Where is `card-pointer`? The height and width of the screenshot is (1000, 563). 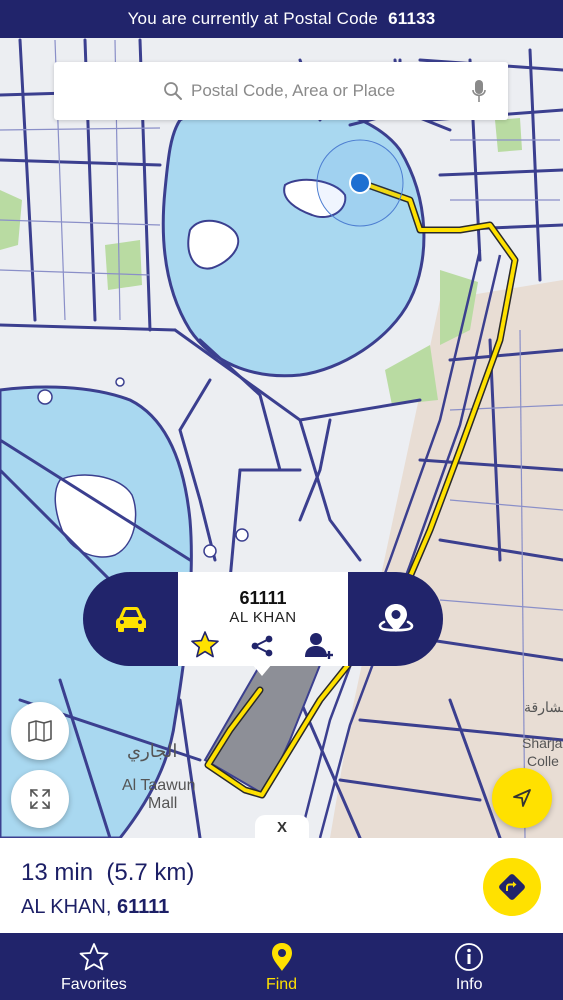
card-pointer is located at coordinates (262, 670).